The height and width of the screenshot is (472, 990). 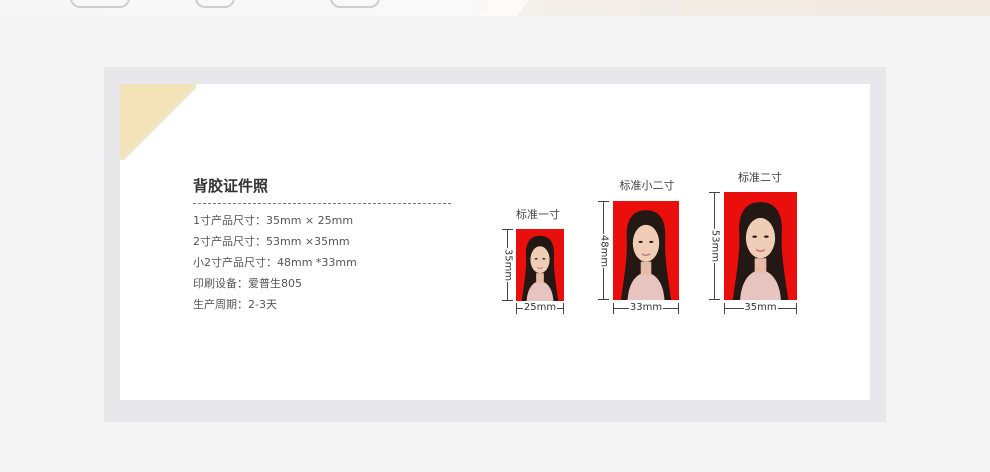 I want to click on spec-line-printer: 印刷设备：爱普生805, so click(x=247, y=283).